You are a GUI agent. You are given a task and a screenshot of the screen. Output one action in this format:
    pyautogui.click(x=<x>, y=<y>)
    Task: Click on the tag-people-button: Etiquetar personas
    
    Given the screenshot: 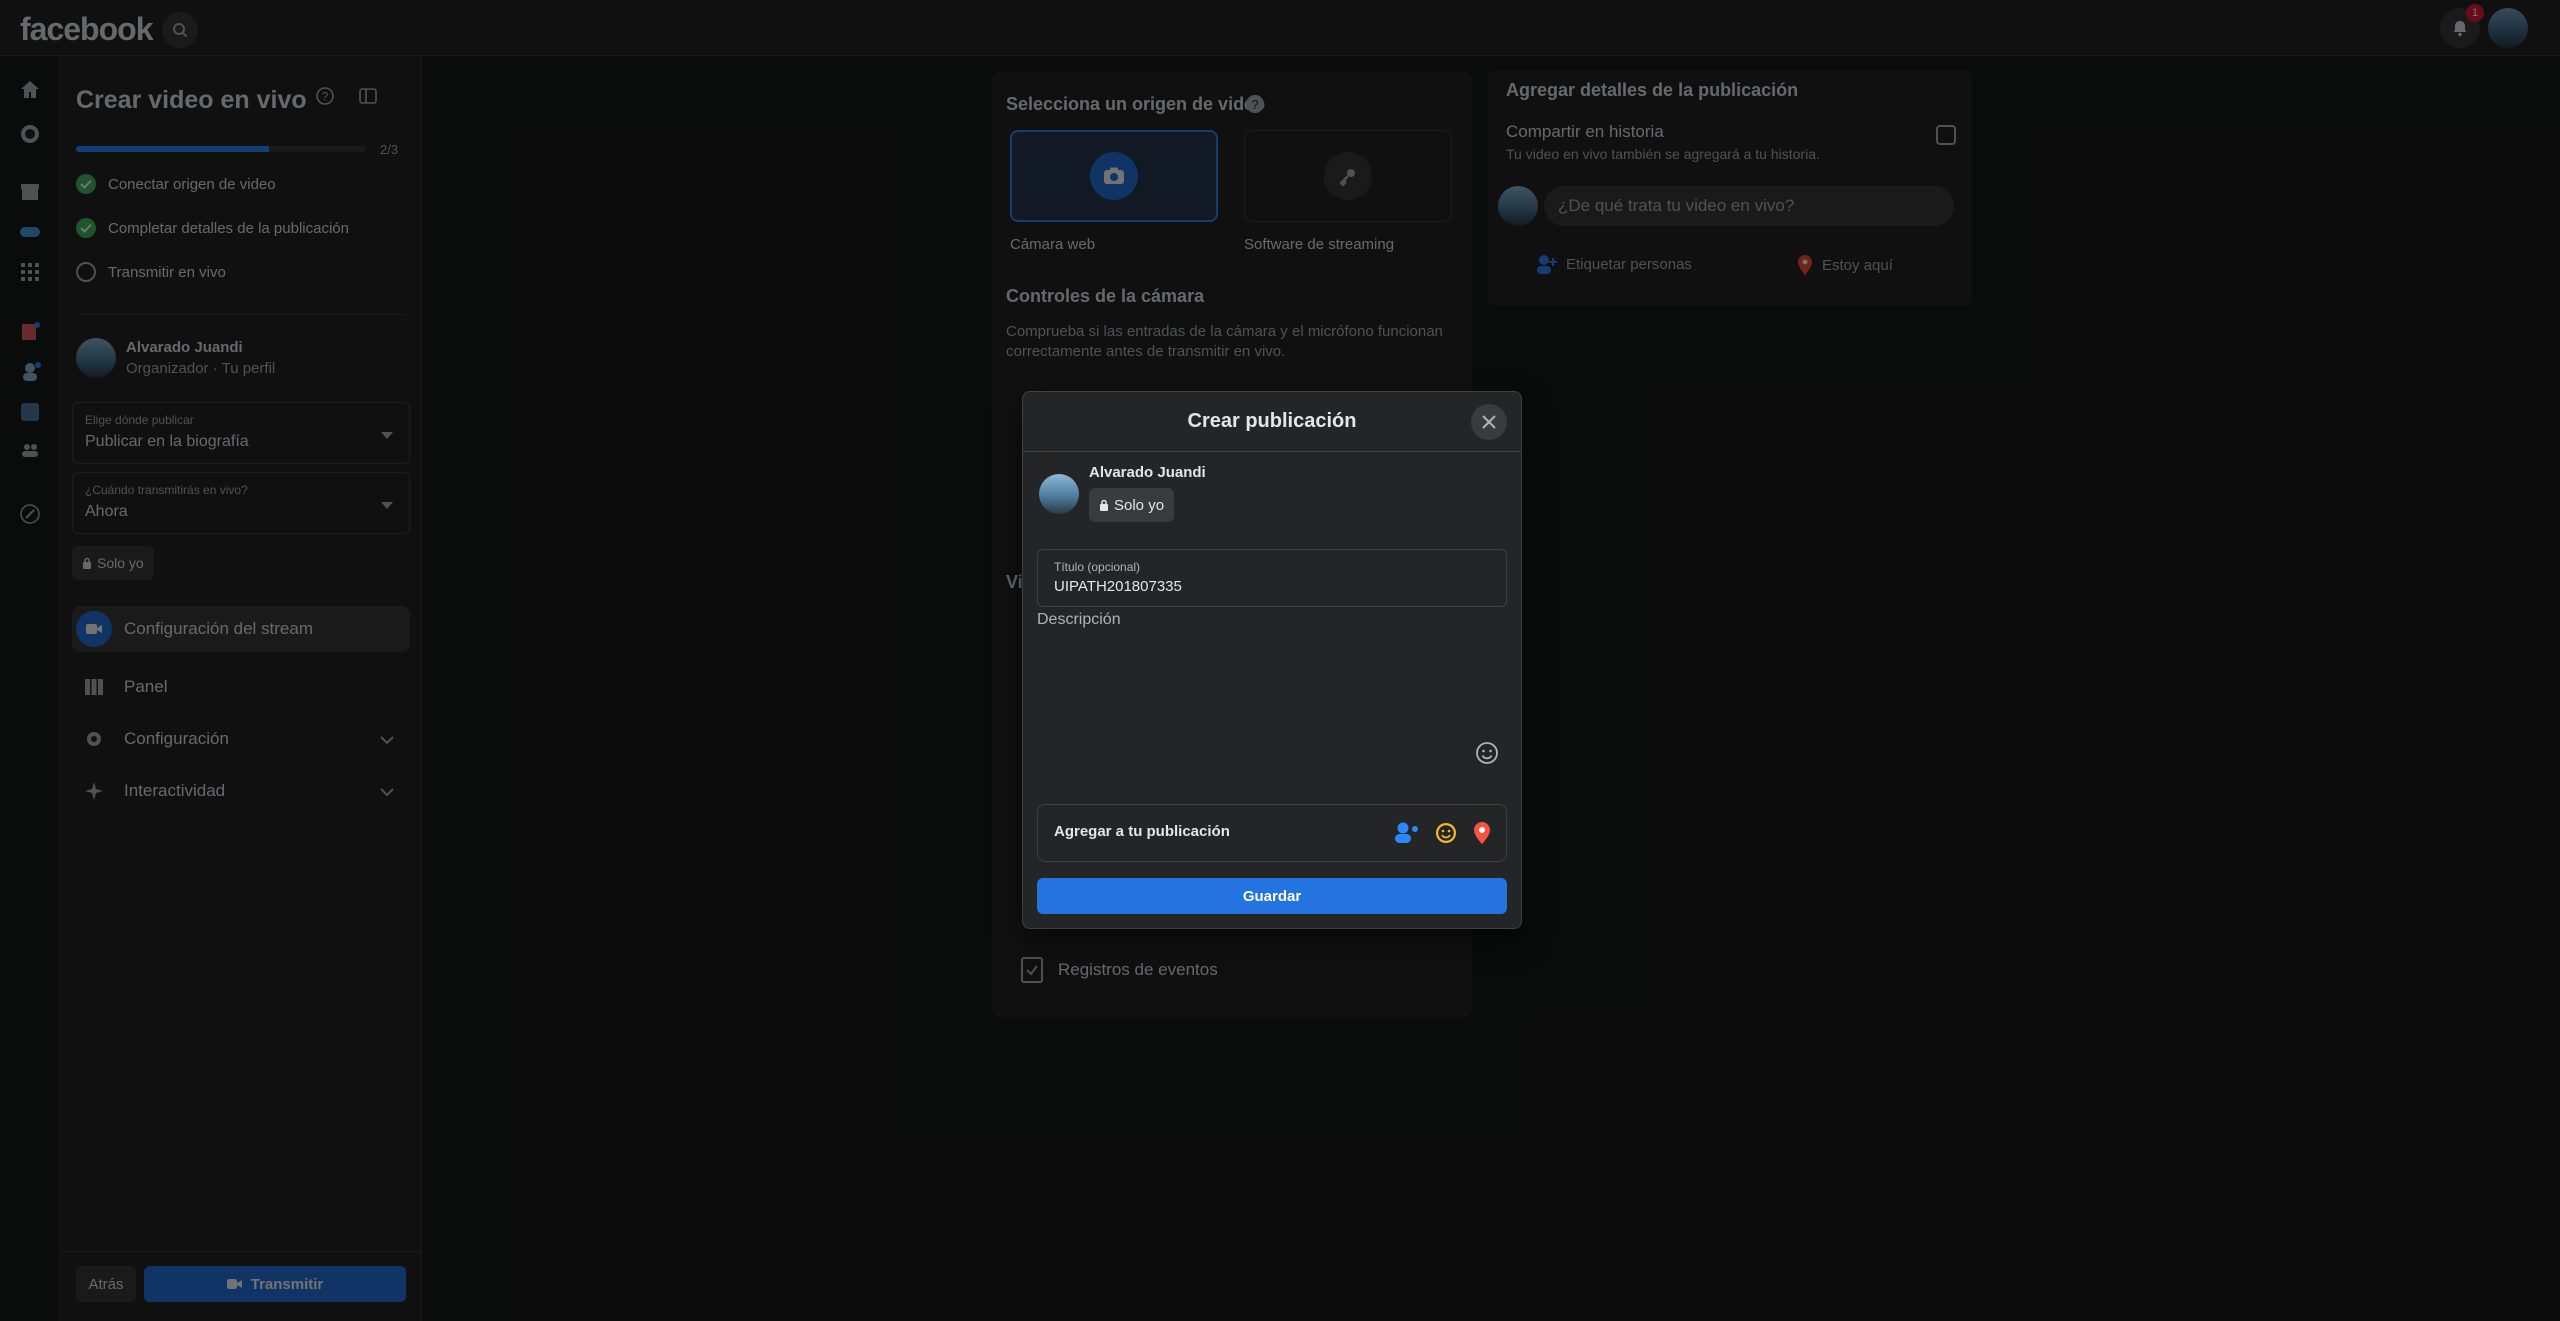 What is the action you would take?
    pyautogui.click(x=1614, y=264)
    